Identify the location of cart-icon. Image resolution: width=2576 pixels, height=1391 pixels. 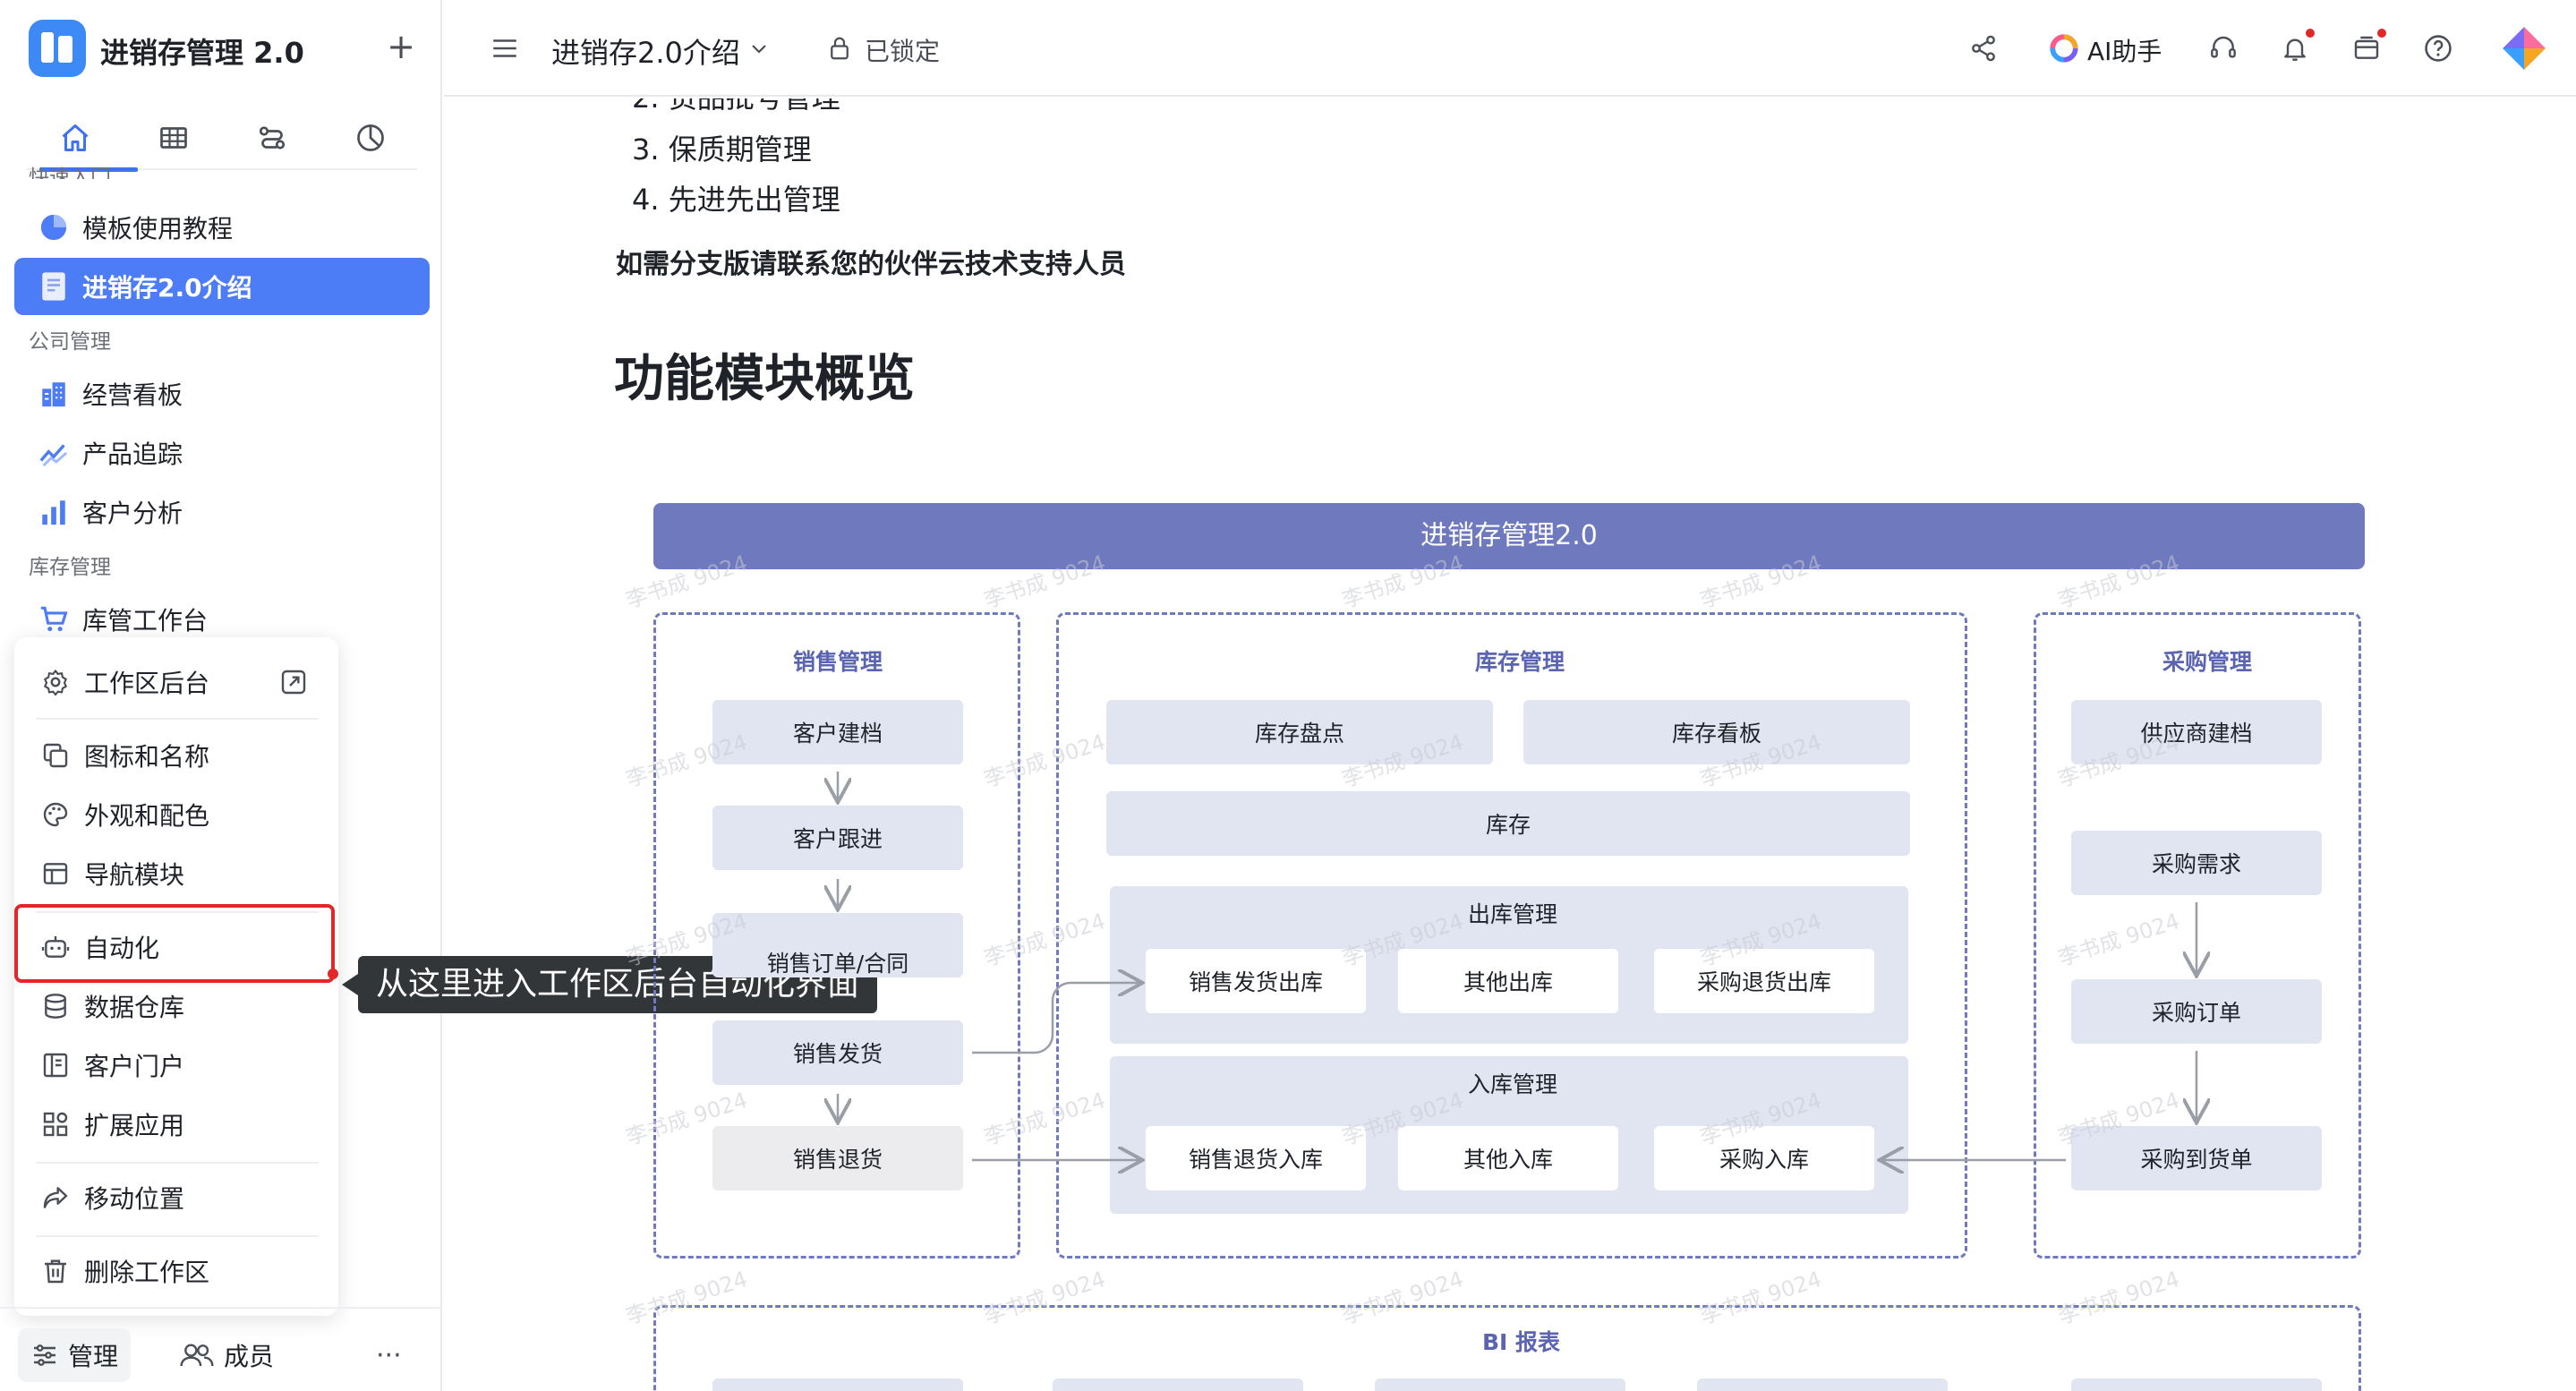
(54, 620).